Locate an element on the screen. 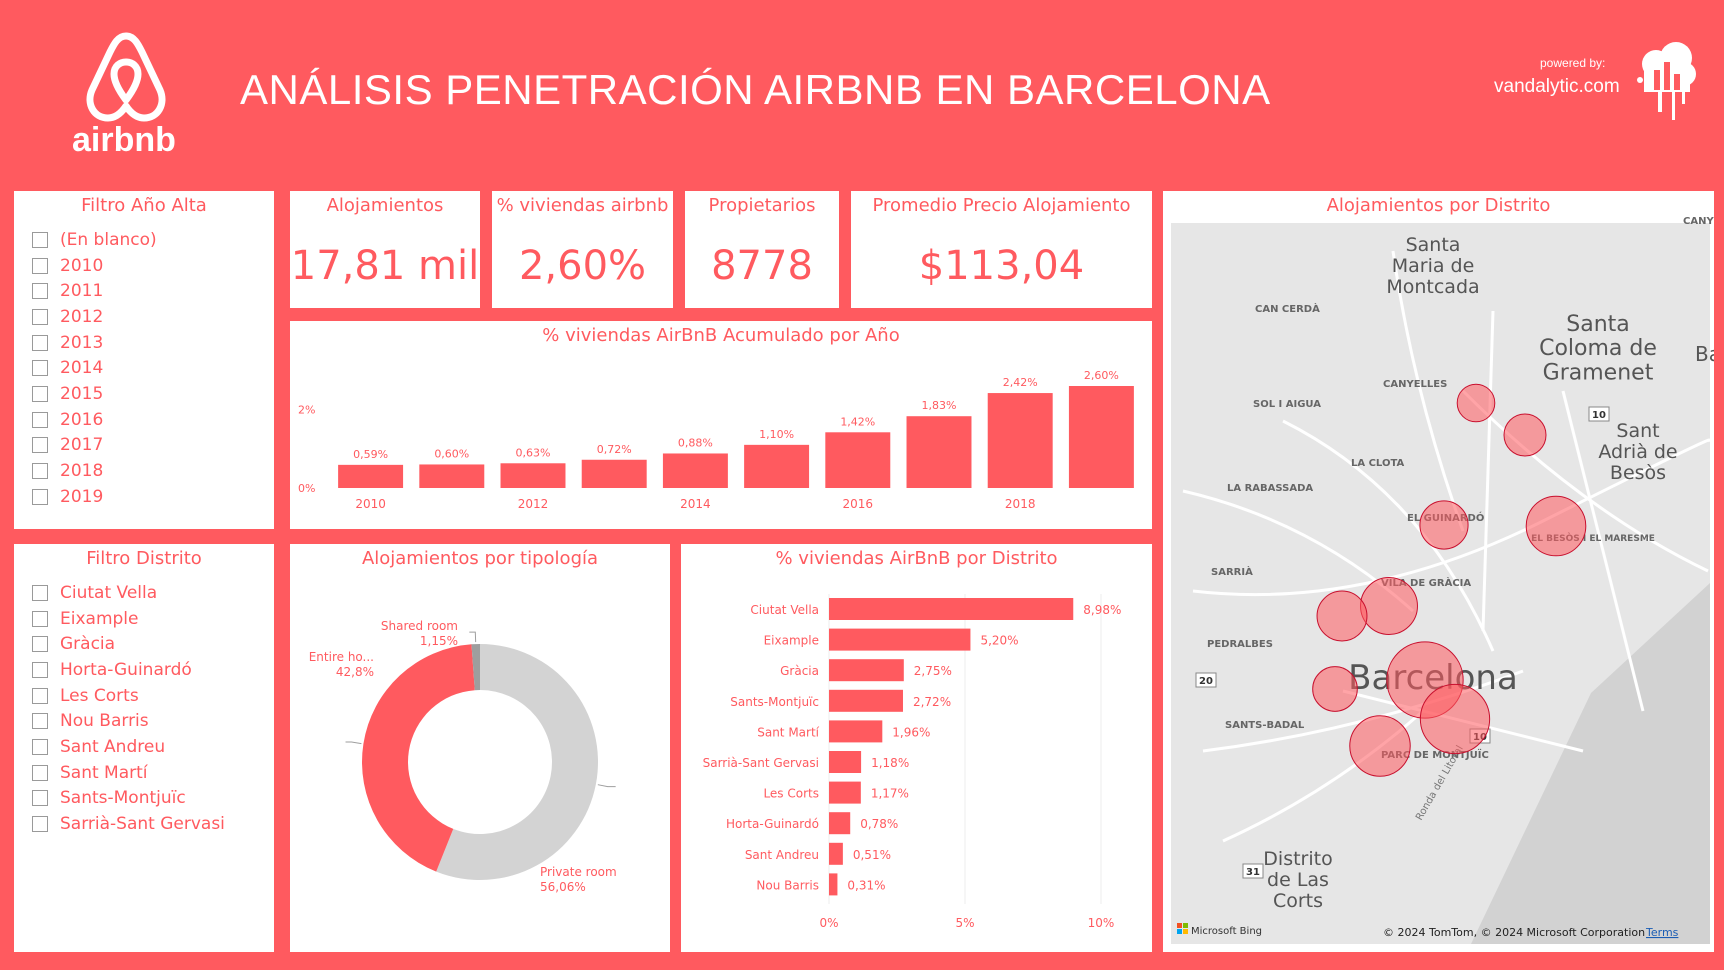  filter-district-item: Sarrià-Sant Gervasi is located at coordinates (128, 824).